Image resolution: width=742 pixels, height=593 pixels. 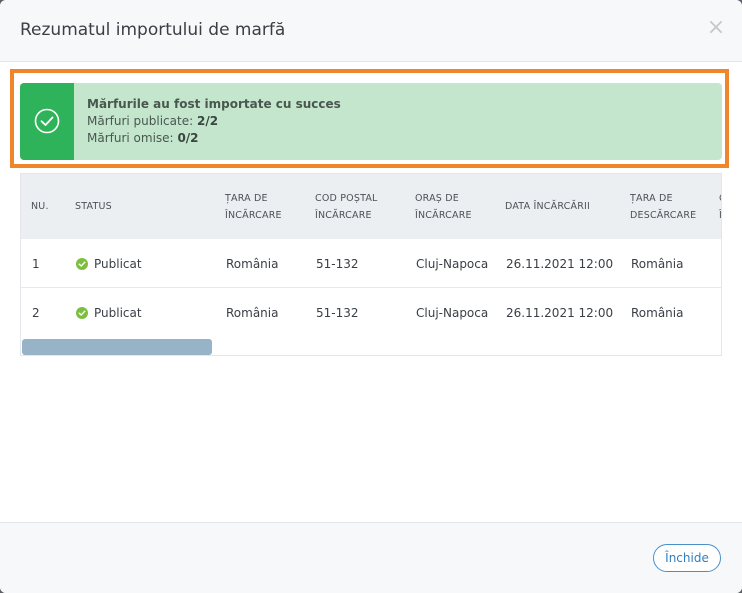 I want to click on modal-title: Rezumatul importului de marfă, so click(x=153, y=30).